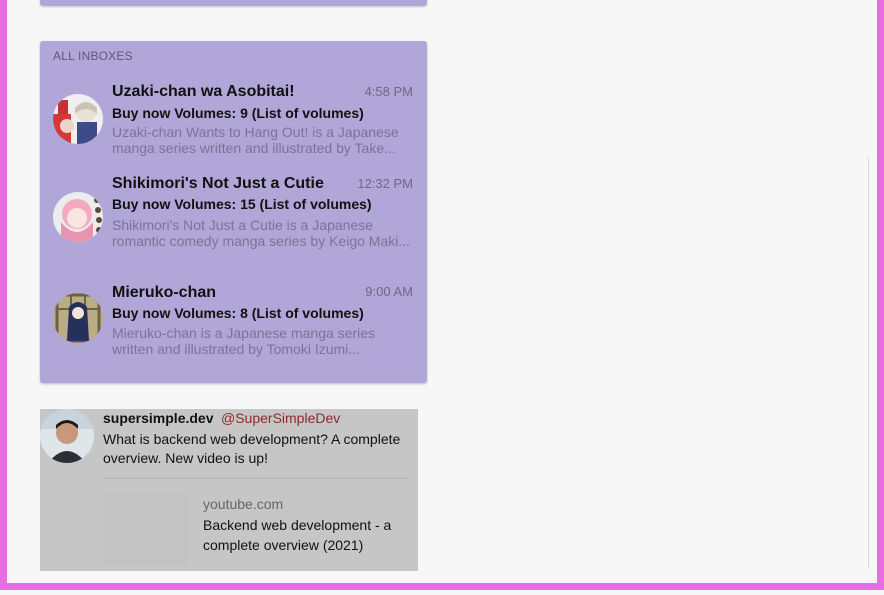 This screenshot has width=884, height=595. I want to click on message-sender: Uzaki-chan wa Asobitai!, so click(203, 91).